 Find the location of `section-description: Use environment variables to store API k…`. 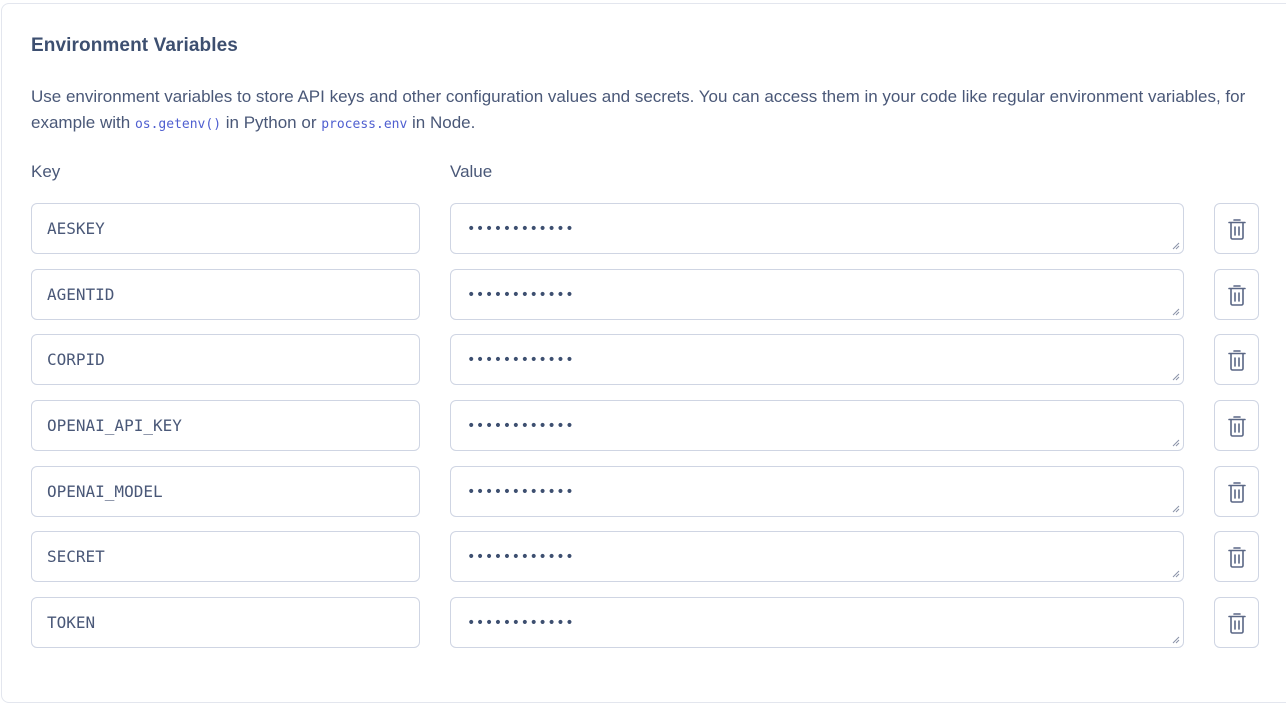

section-description: Use environment variables to store API k… is located at coordinates (643, 111).